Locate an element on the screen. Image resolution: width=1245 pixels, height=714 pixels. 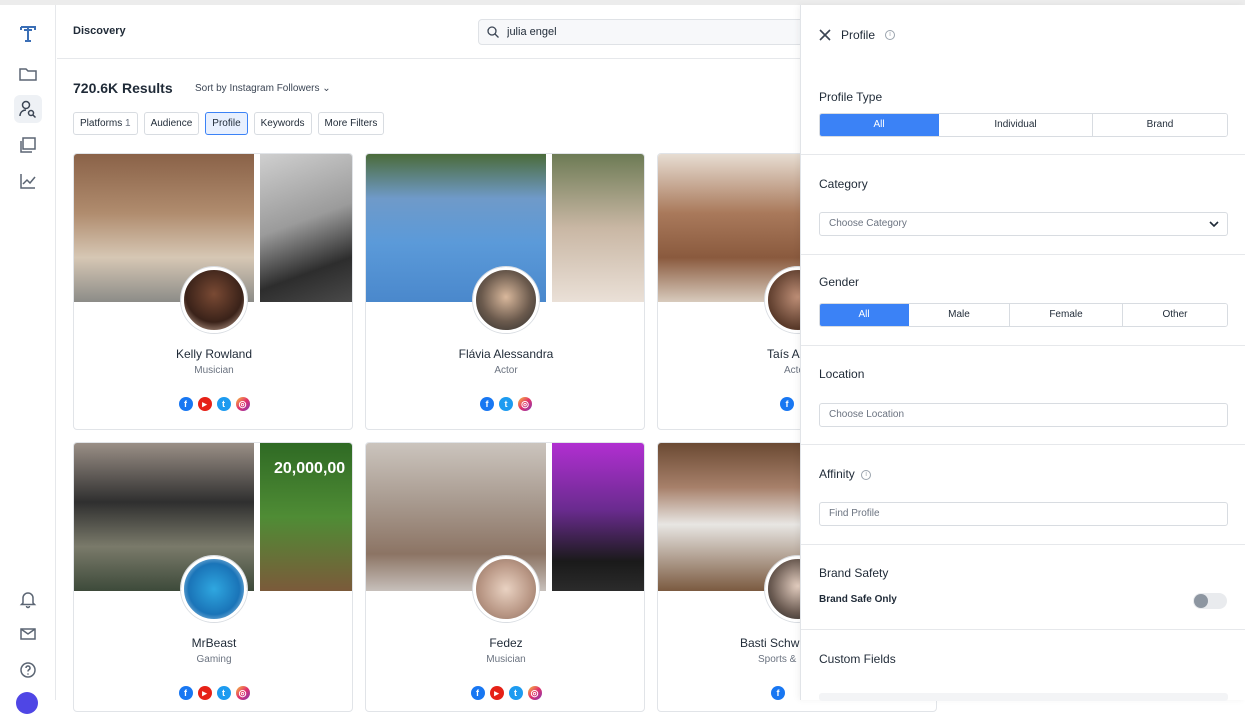
user-avatar is located at coordinates (27, 703).